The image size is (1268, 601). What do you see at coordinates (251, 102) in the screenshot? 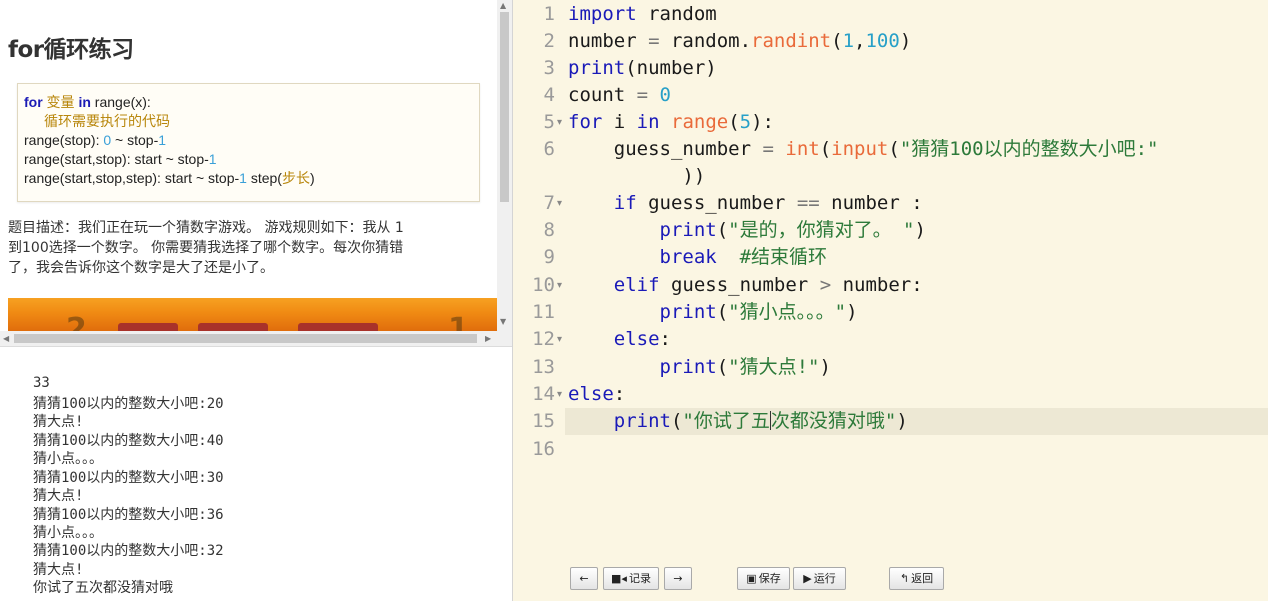
I see `syntax-for-line: for 变量 in range(x):` at bounding box center [251, 102].